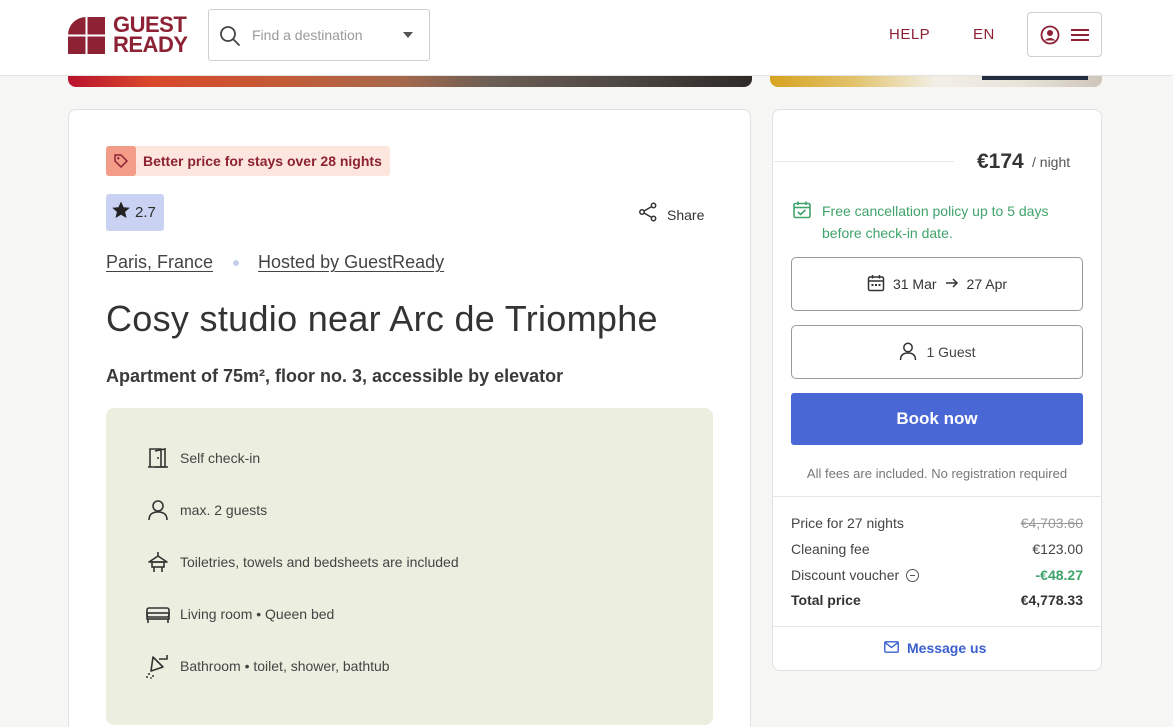  I want to click on calendar-icon, so click(876, 284).